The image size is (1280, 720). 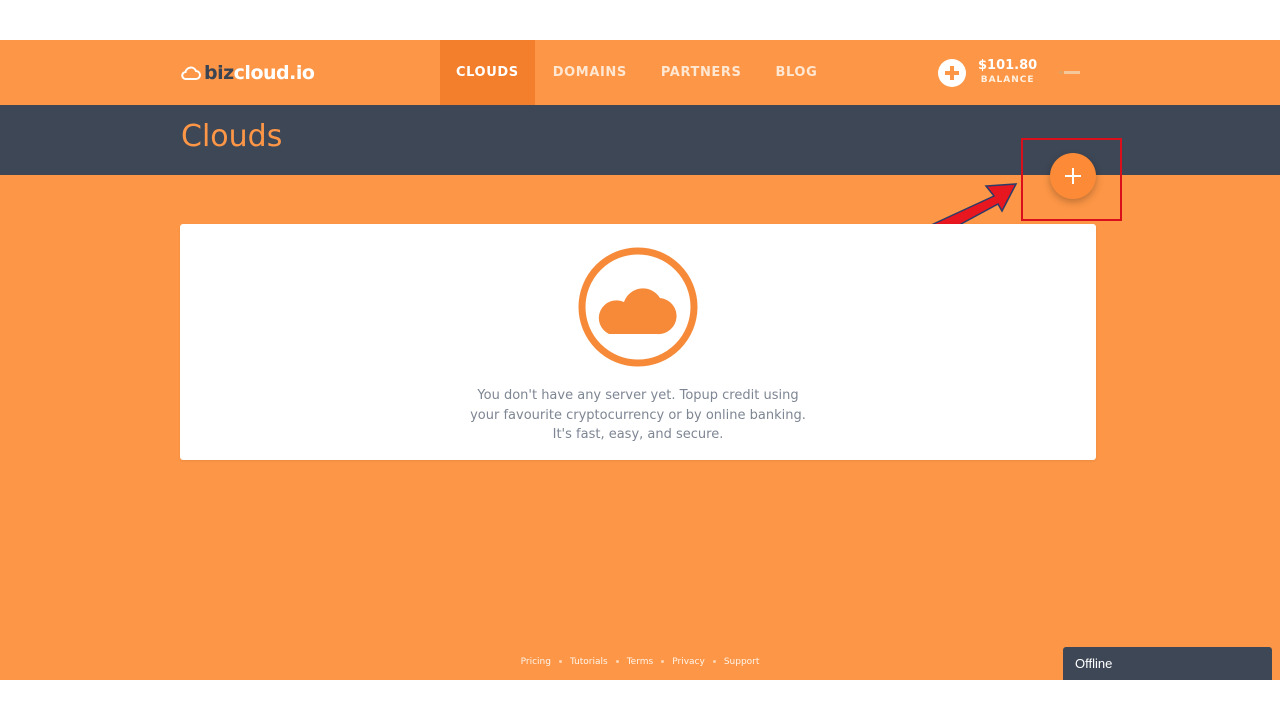 I want to click on plus-icon, so click(x=1073, y=176).